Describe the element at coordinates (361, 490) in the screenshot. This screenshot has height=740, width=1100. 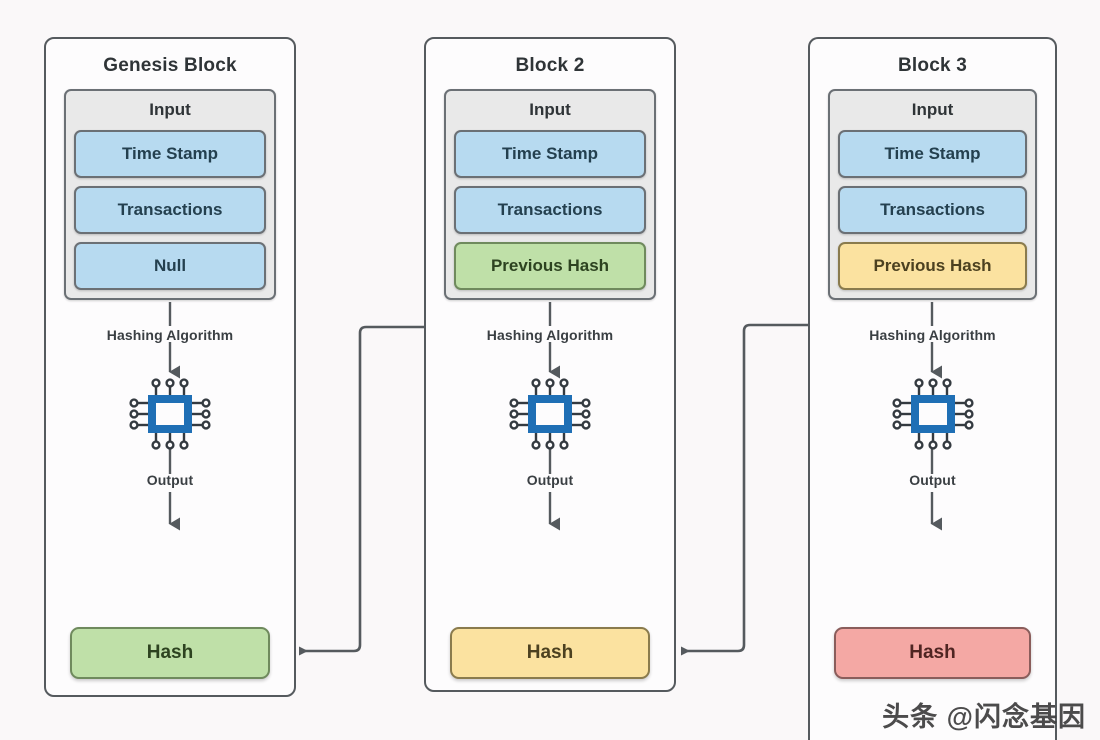
I see `connector-block2-to-block1` at that location.